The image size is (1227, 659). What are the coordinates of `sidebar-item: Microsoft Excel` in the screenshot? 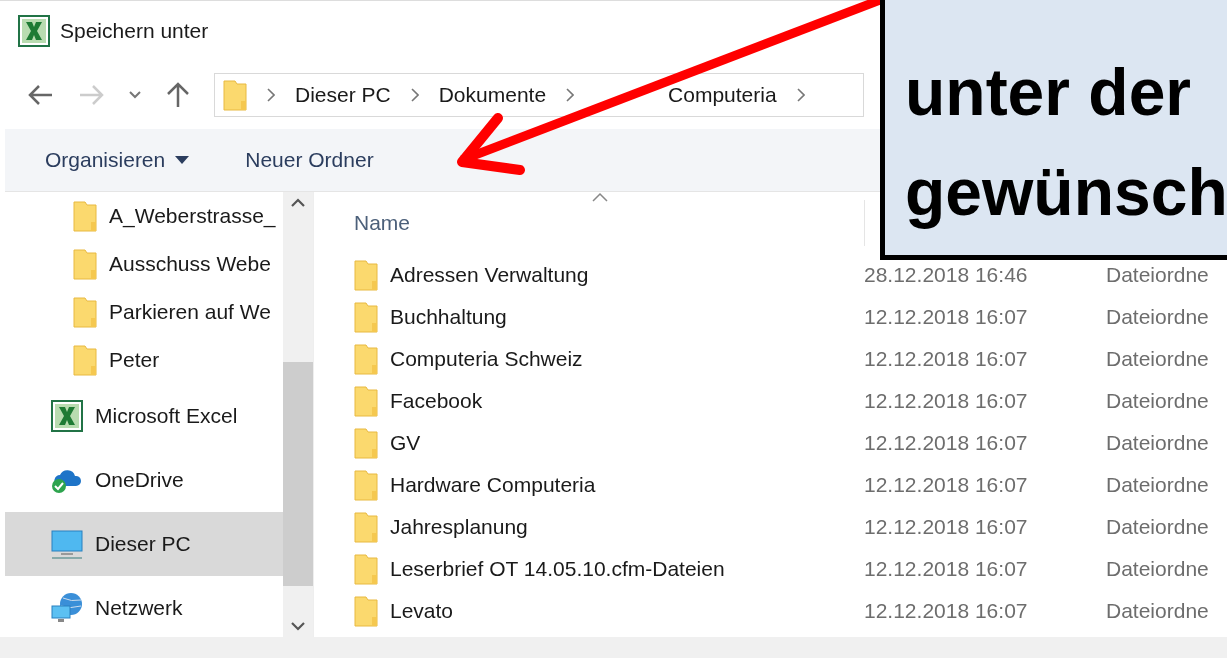 It's located at (144, 416).